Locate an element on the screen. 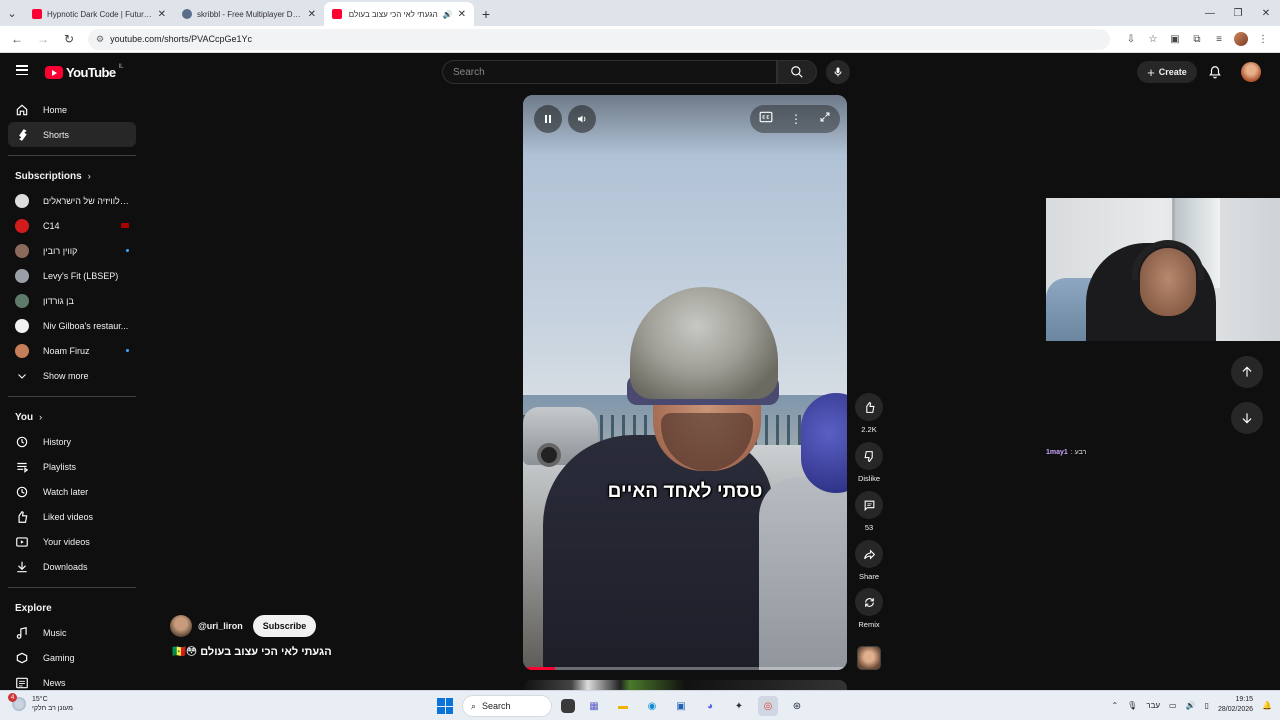  extensions-puzzle-icon: ⧉ is located at coordinates (1197, 39).